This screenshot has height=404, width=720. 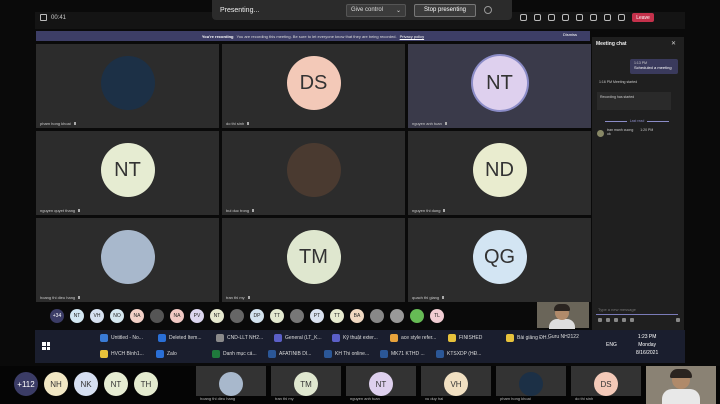 I want to click on self-camera-large, so click(x=681, y=385).